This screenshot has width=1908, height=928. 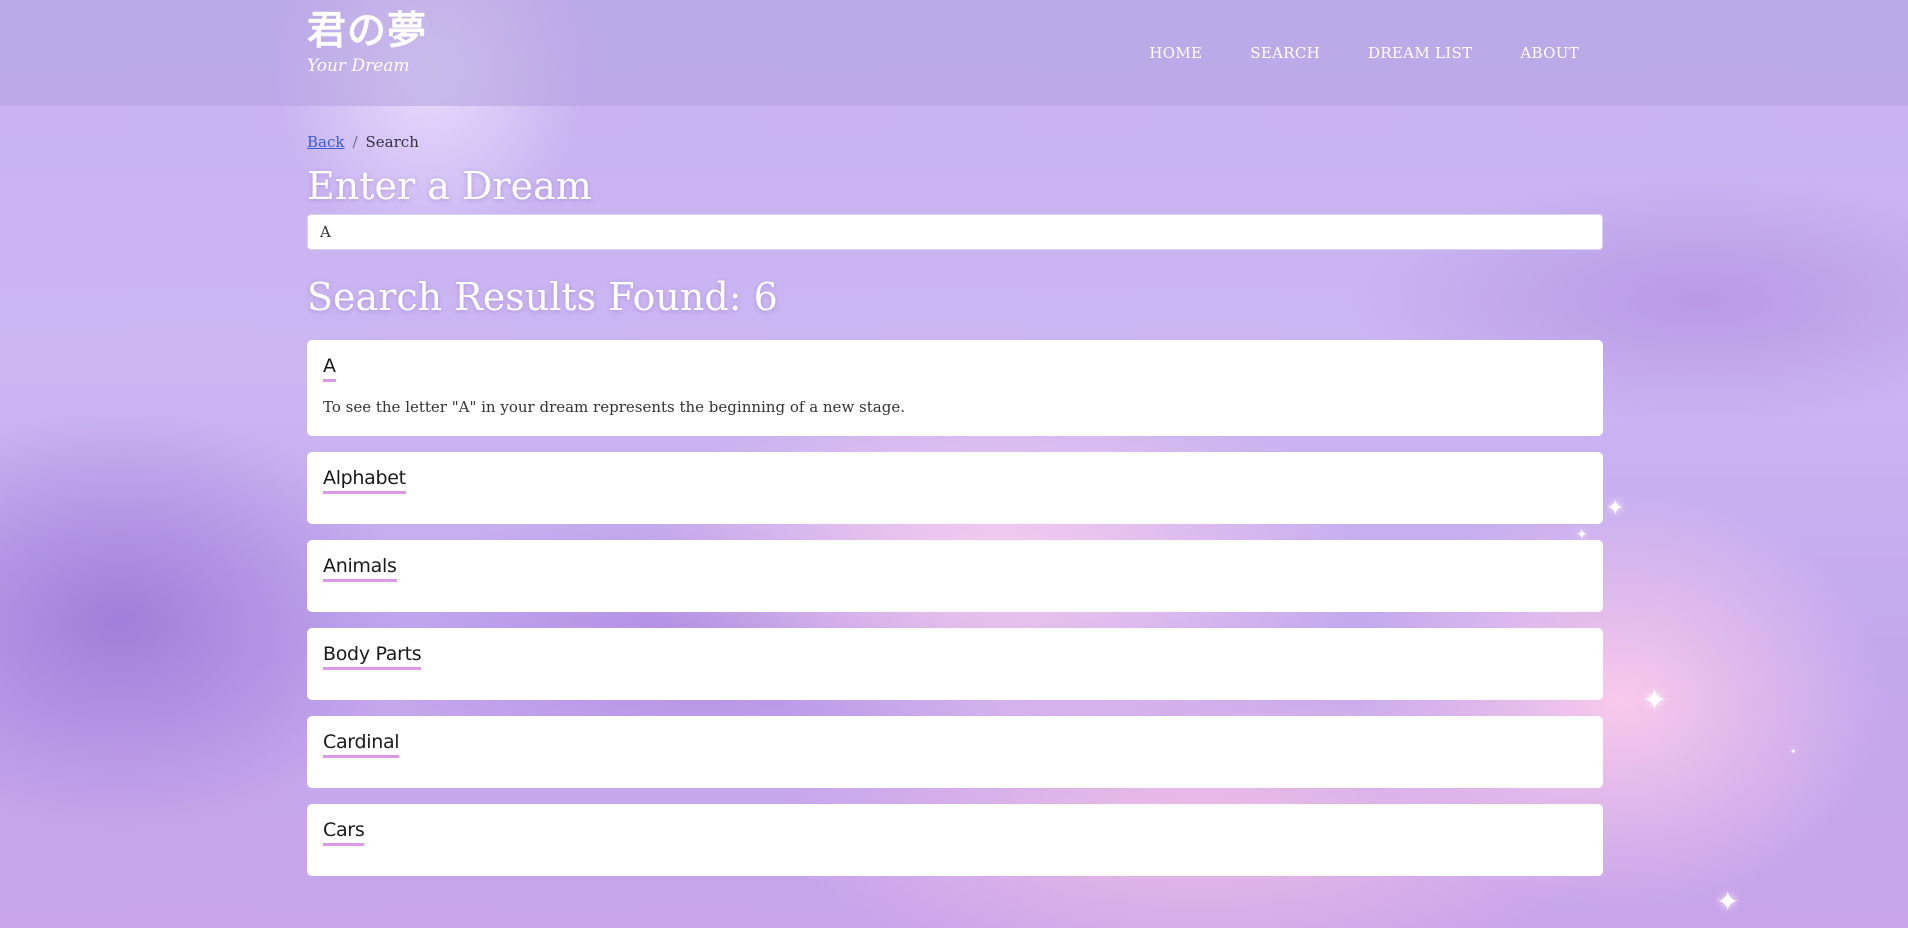 I want to click on breadcrumb: Back / Search, so click(x=955, y=143).